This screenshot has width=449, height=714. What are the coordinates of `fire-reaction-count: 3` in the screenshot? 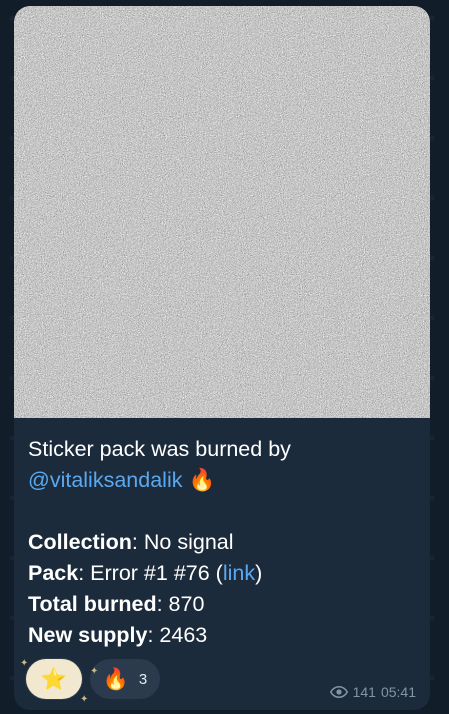 It's located at (143, 679).